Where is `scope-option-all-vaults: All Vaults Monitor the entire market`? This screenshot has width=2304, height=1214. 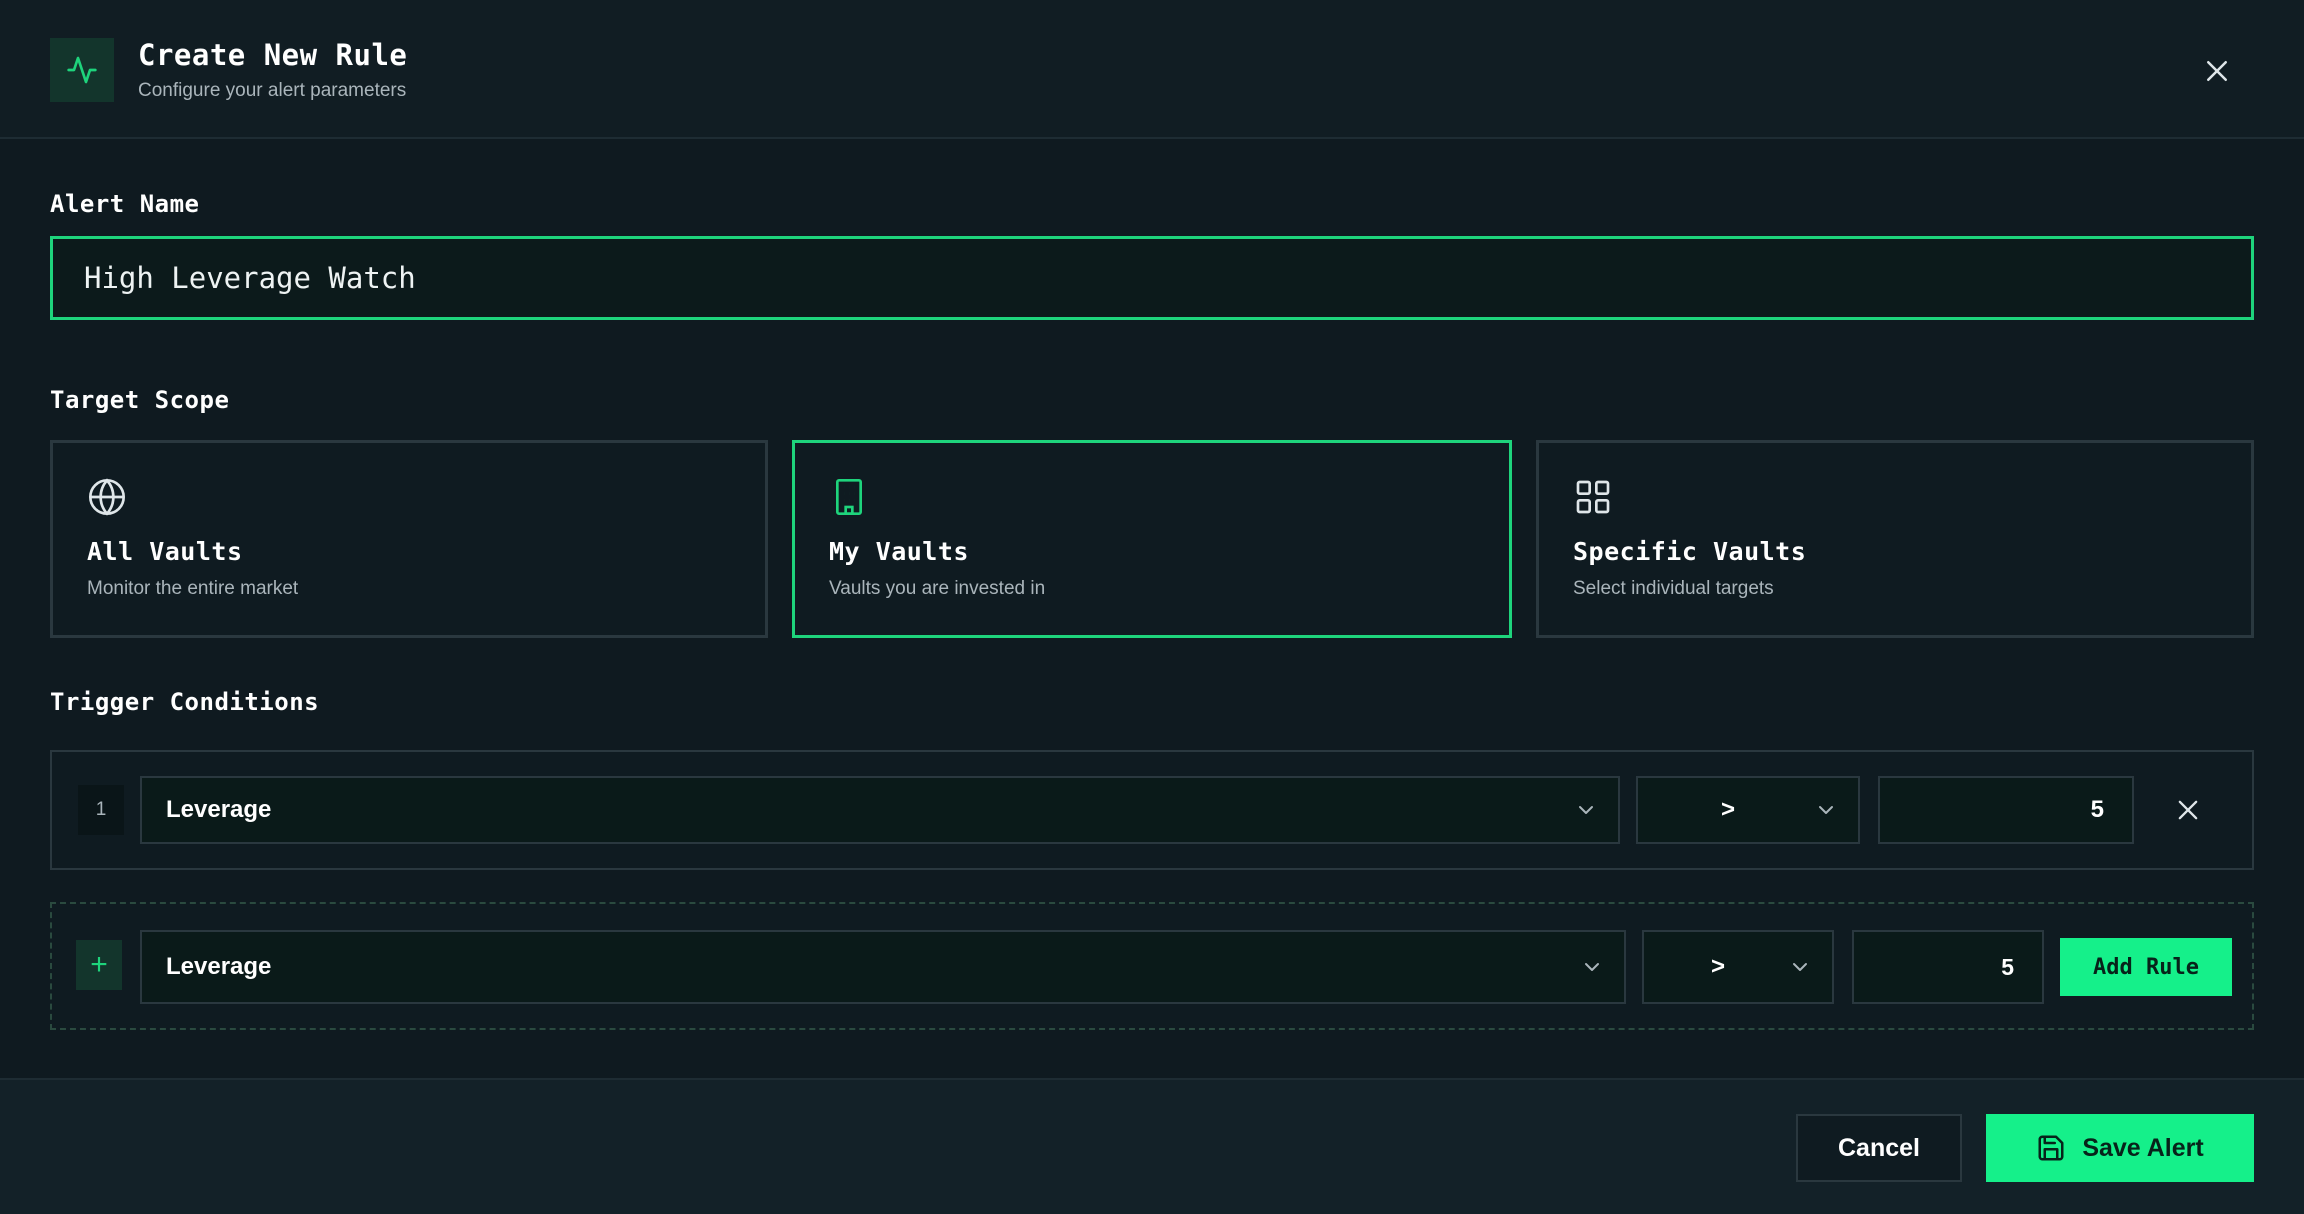 scope-option-all-vaults: All Vaults Monitor the entire market is located at coordinates (409, 539).